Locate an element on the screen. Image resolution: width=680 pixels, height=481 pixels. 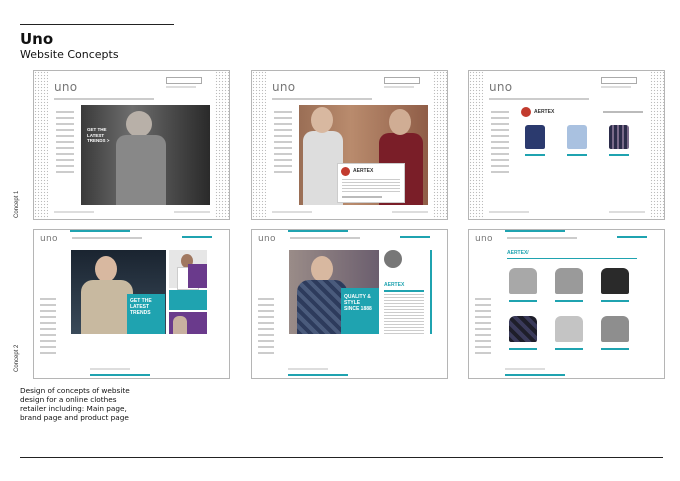
tile-teal is located at coordinates (188, 300).